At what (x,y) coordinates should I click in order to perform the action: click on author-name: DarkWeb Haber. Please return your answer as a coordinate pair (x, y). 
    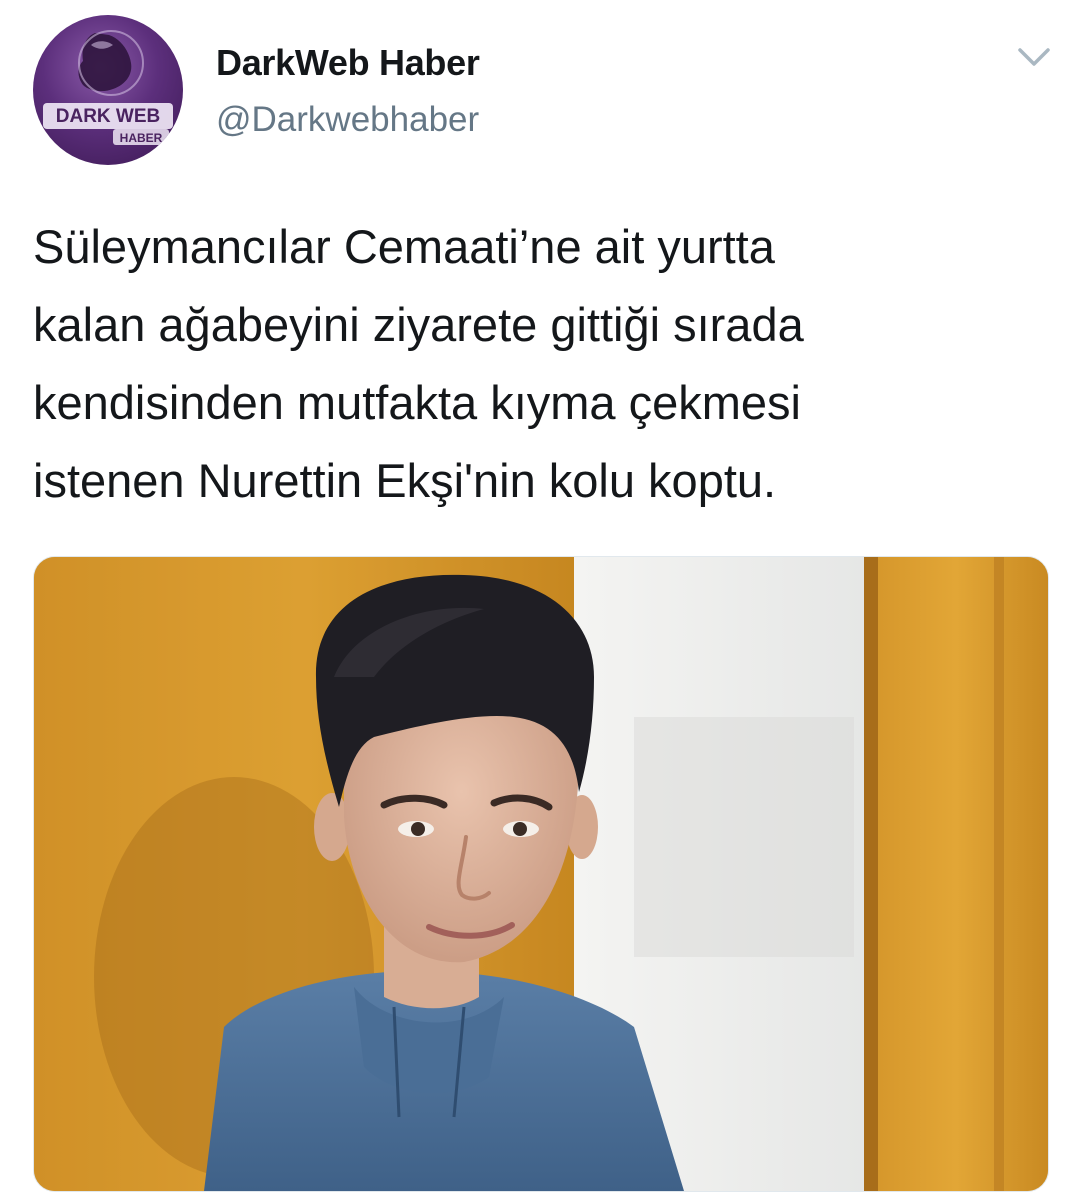
    Looking at the image, I should click on (348, 63).